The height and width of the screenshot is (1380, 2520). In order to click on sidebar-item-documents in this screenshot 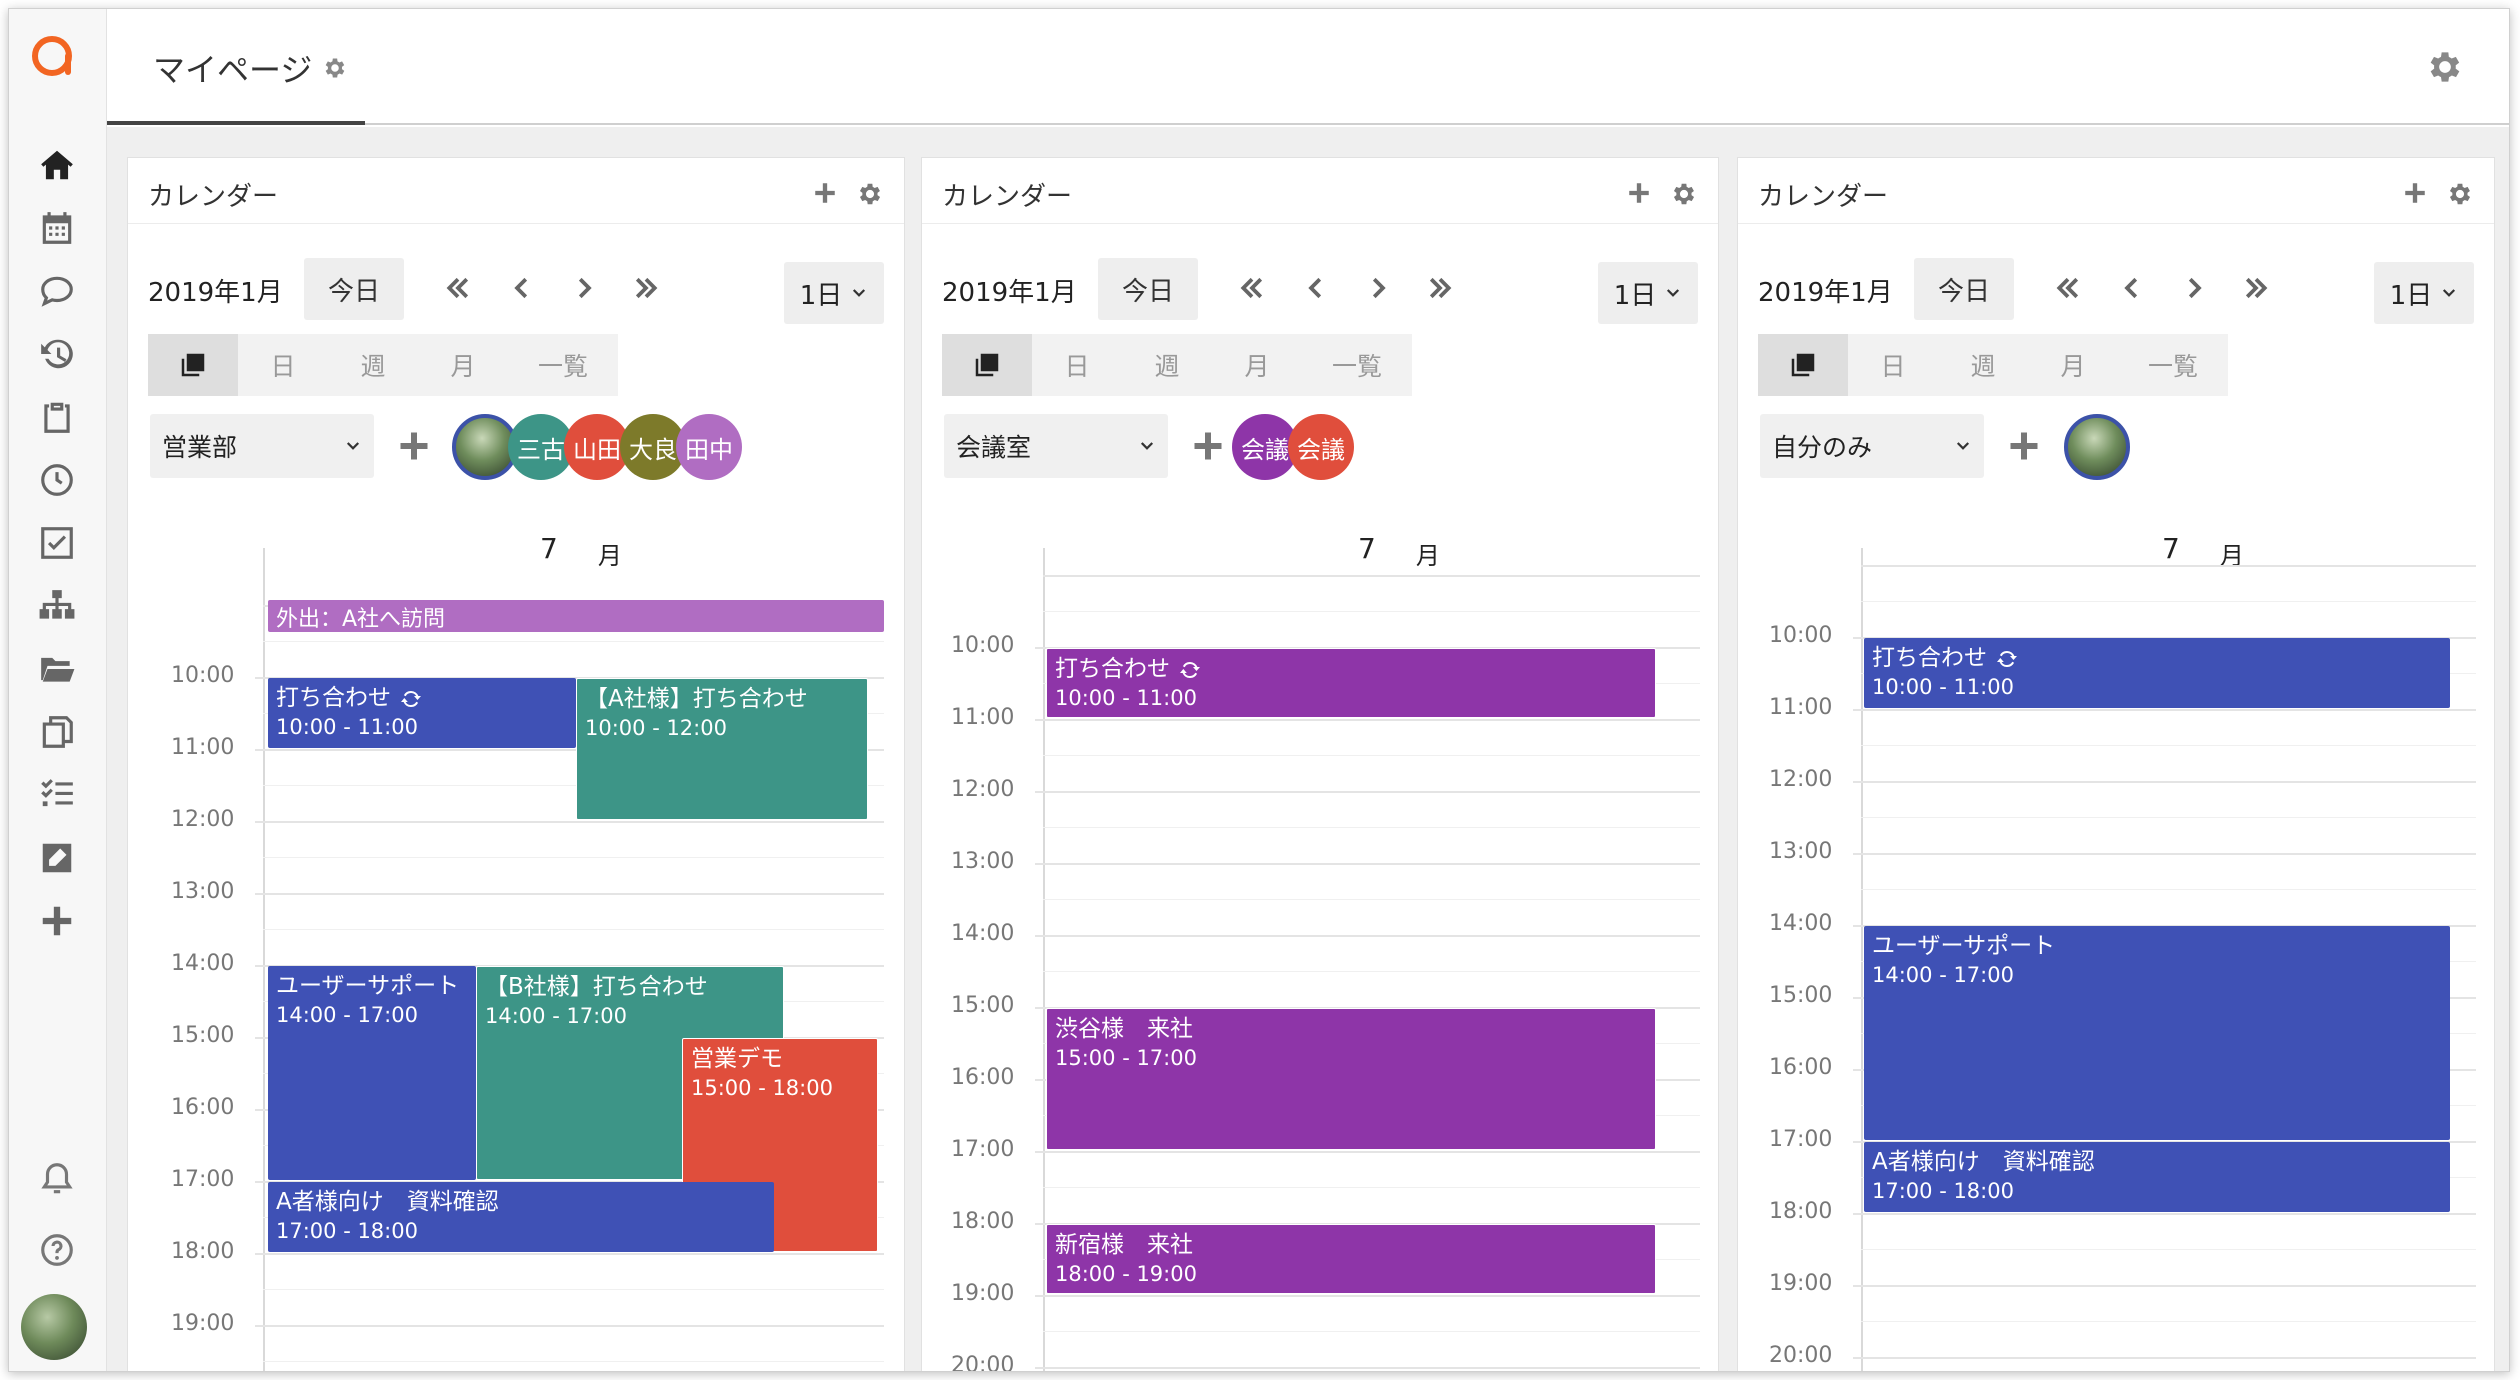, I will do `click(57, 732)`.